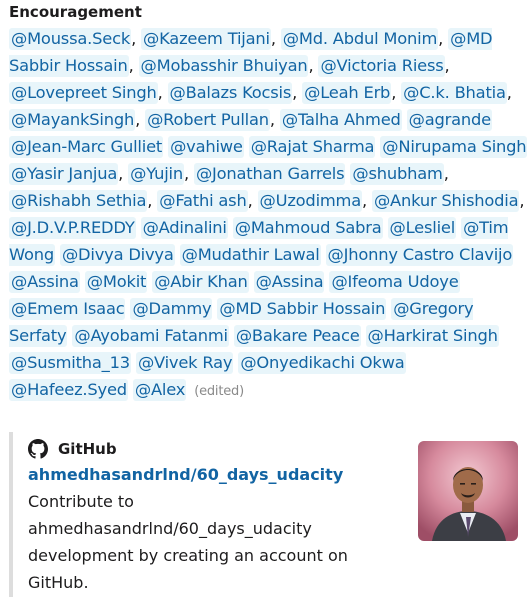 This screenshot has width=532, height=603. What do you see at coordinates (419, 255) in the screenshot?
I see `mention-link: @Jhonny Castro Clavijo` at bounding box center [419, 255].